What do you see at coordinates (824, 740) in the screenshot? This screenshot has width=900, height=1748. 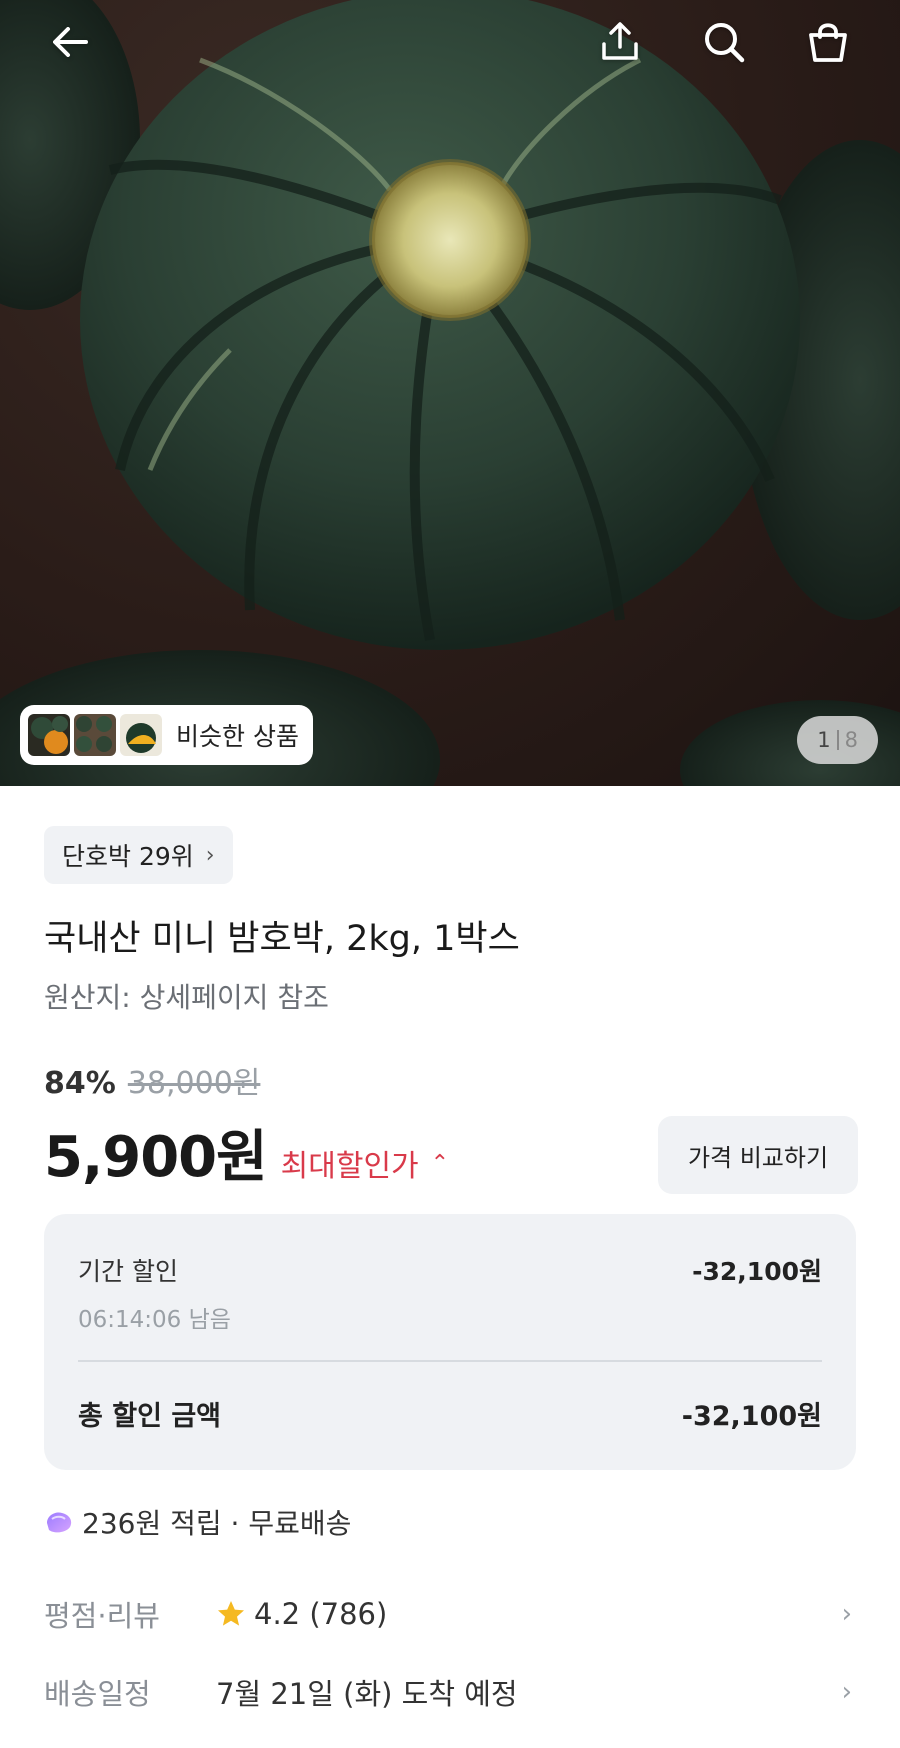 I see `current-page: 1` at bounding box center [824, 740].